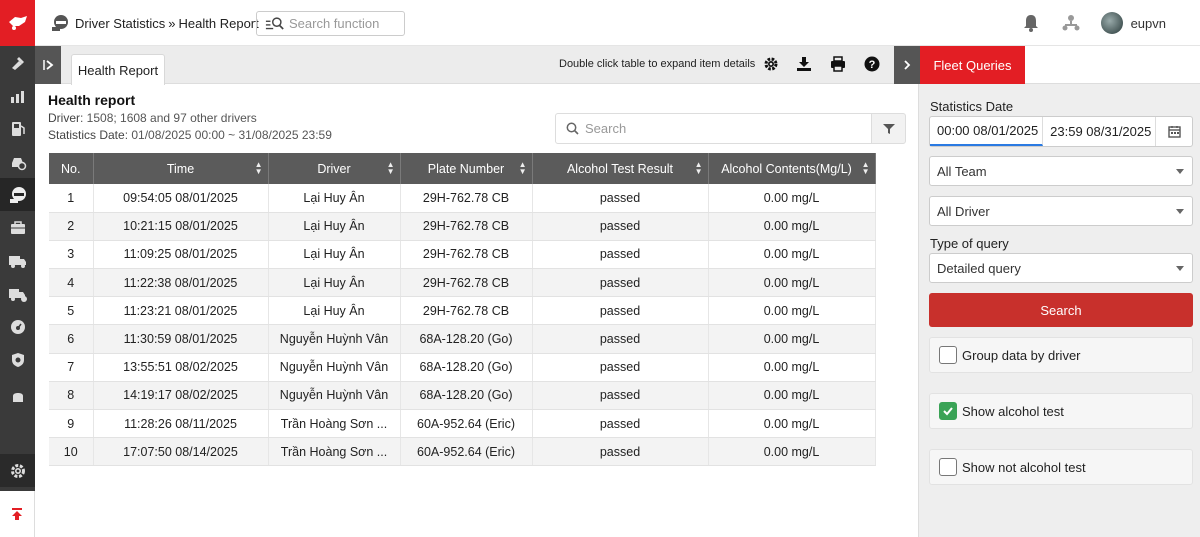 Image resolution: width=1200 pixels, height=537 pixels. I want to click on driver-select: All Driver, so click(1061, 211).